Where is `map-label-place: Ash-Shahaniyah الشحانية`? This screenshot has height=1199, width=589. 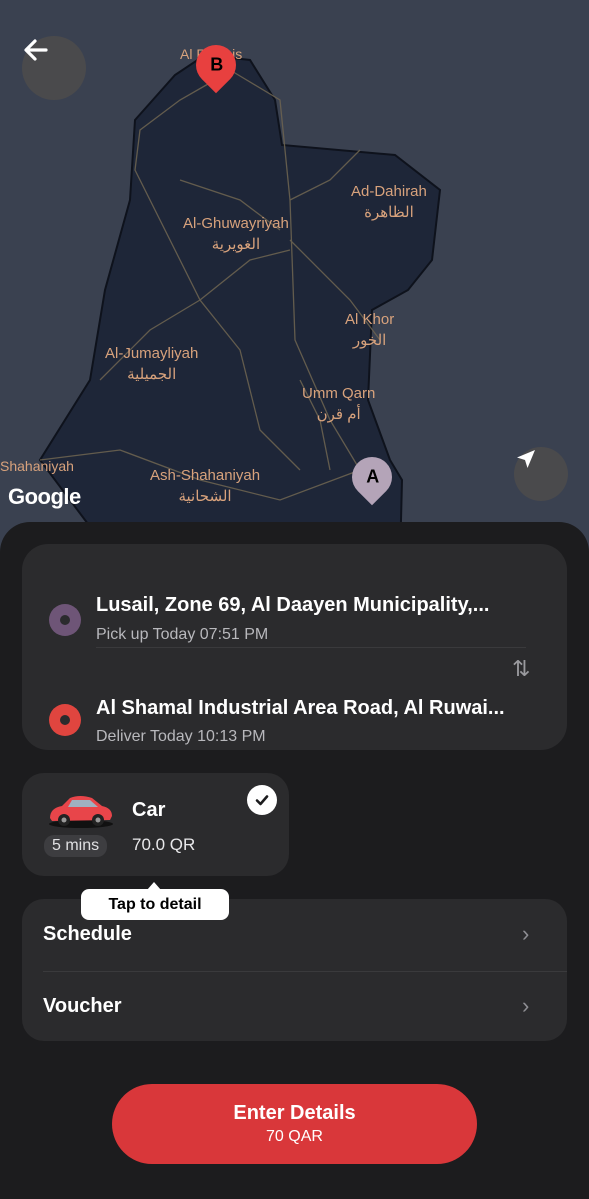
map-label-place: Ash-Shahaniyah الشحانية is located at coordinates (205, 486).